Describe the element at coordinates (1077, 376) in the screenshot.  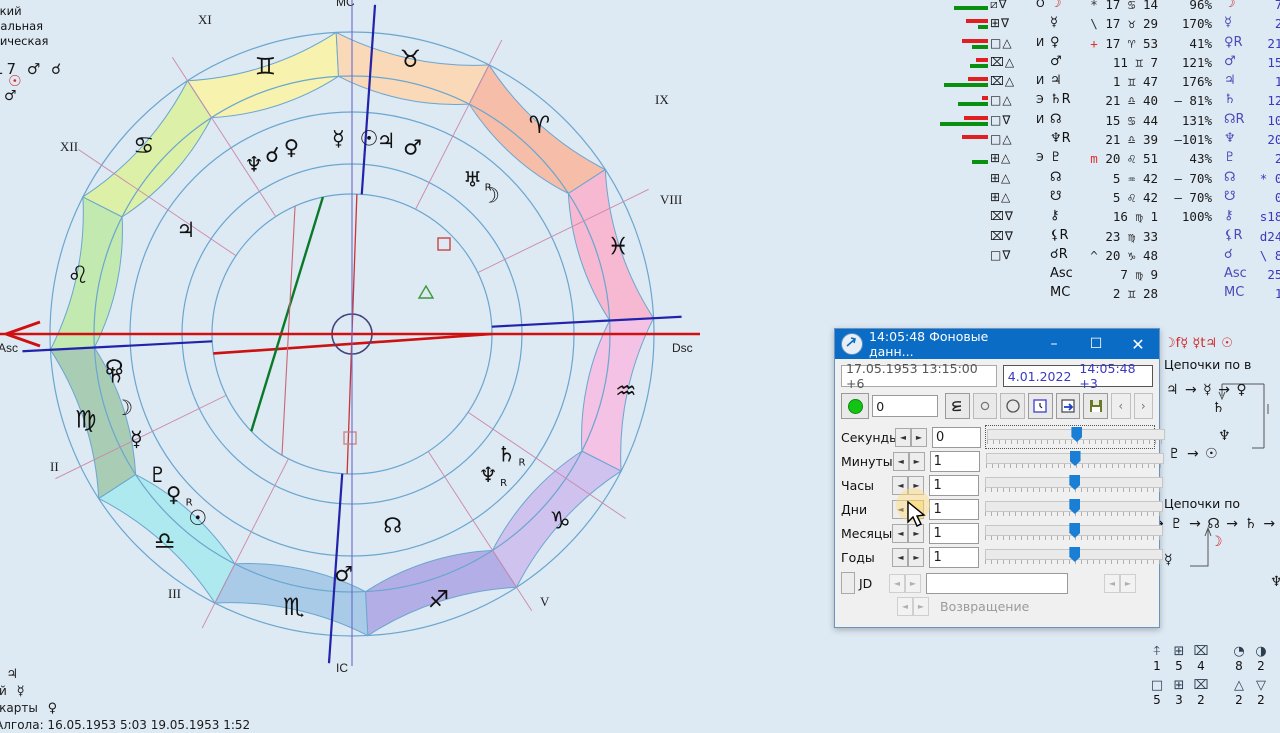
I see `transit-date-field: 4.01.2022 14:05:48 +3` at that location.